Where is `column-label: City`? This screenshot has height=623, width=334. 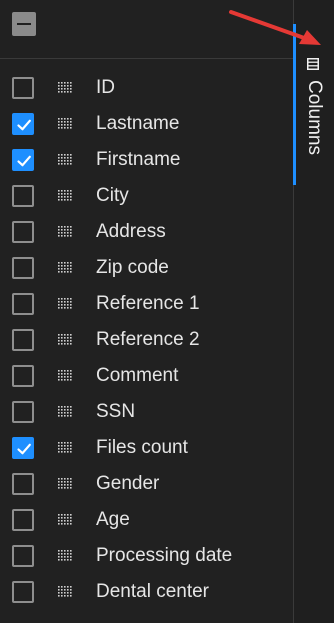
column-label: City is located at coordinates (112, 195).